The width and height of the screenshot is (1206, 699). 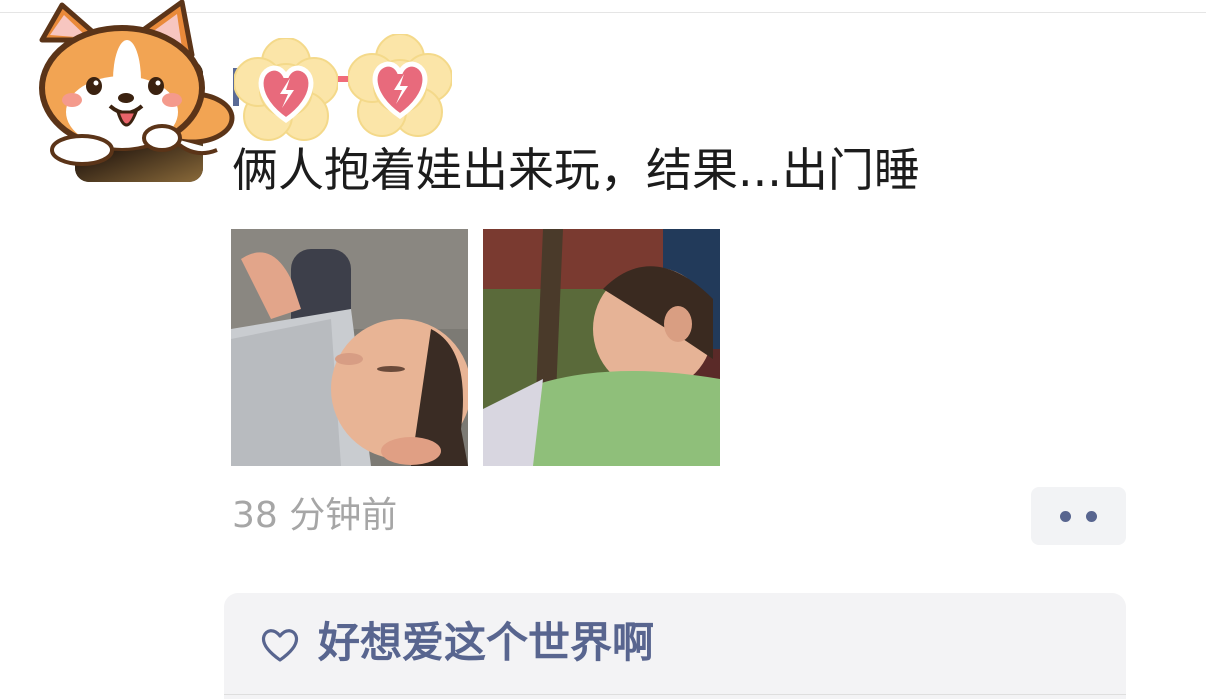 What do you see at coordinates (576, 170) in the screenshot?
I see `post-text: 俩人抱着娃出来玩，结果...出门睡` at bounding box center [576, 170].